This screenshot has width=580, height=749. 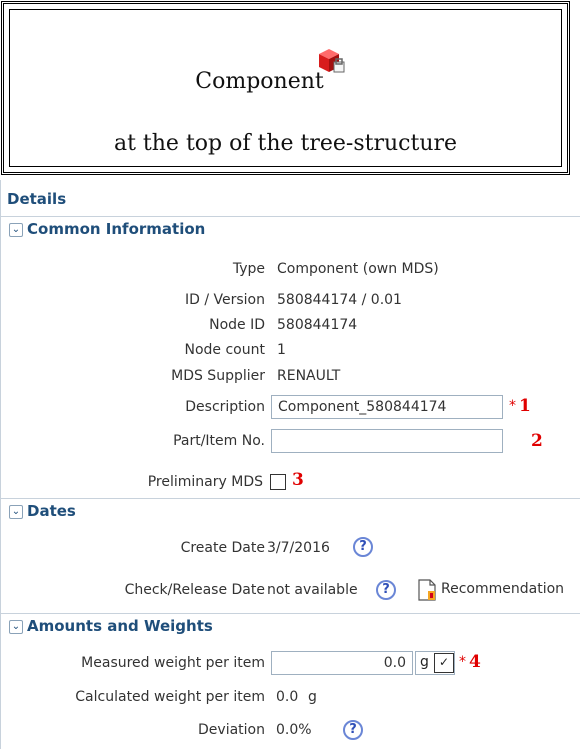 What do you see at coordinates (116, 229) in the screenshot?
I see `section-common-label: Common Information` at bounding box center [116, 229].